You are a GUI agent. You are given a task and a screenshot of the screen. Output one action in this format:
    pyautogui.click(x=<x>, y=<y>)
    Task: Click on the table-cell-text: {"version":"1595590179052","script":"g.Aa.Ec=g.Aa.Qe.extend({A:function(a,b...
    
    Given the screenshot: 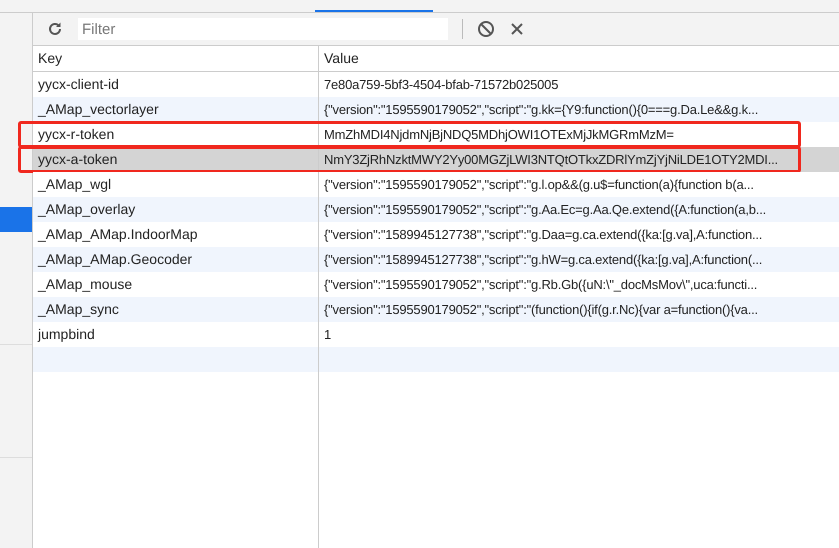 What is the action you would take?
    pyautogui.click(x=545, y=210)
    